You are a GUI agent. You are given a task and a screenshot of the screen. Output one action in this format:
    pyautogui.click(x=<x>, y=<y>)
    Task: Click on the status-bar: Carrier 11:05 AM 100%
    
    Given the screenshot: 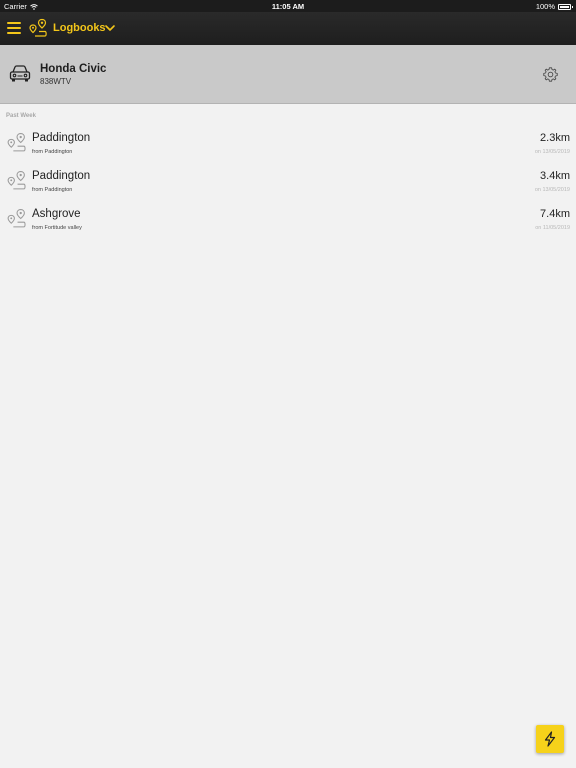 What is the action you would take?
    pyautogui.click(x=288, y=6)
    